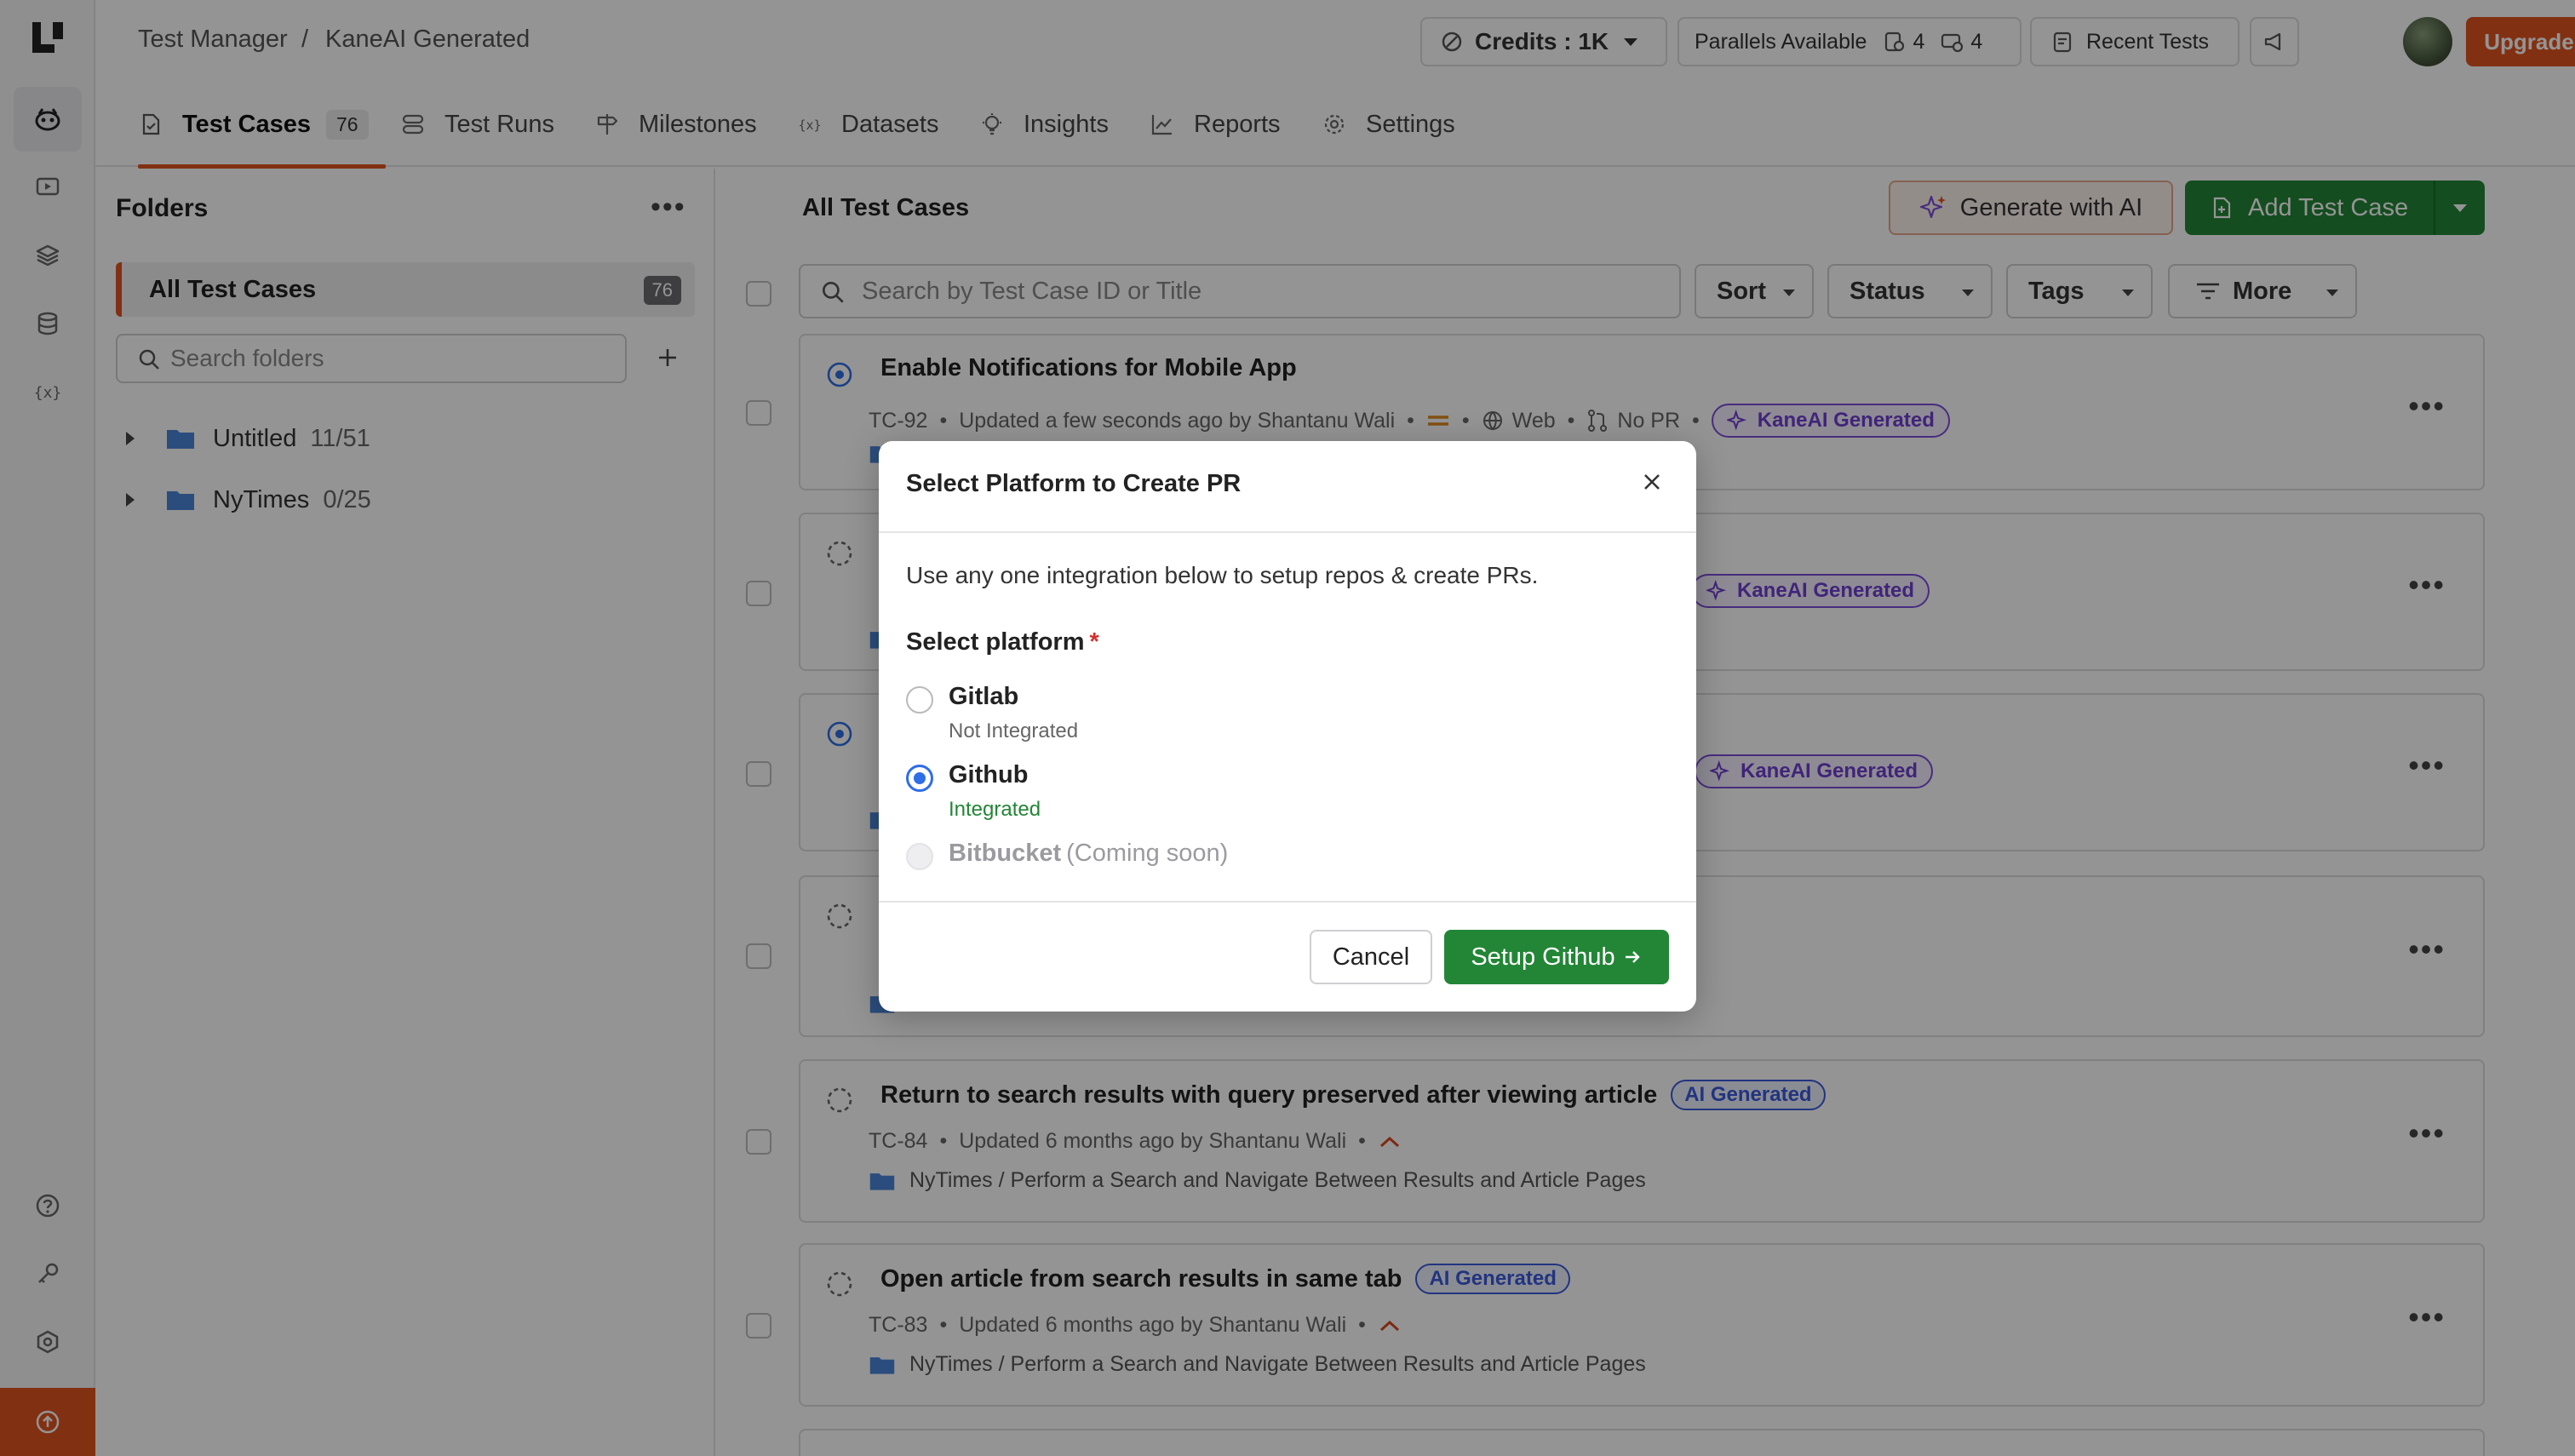 This screenshot has width=2575, height=1456. Describe the element at coordinates (919, 700) in the screenshot. I see `gitlab-radio` at that location.